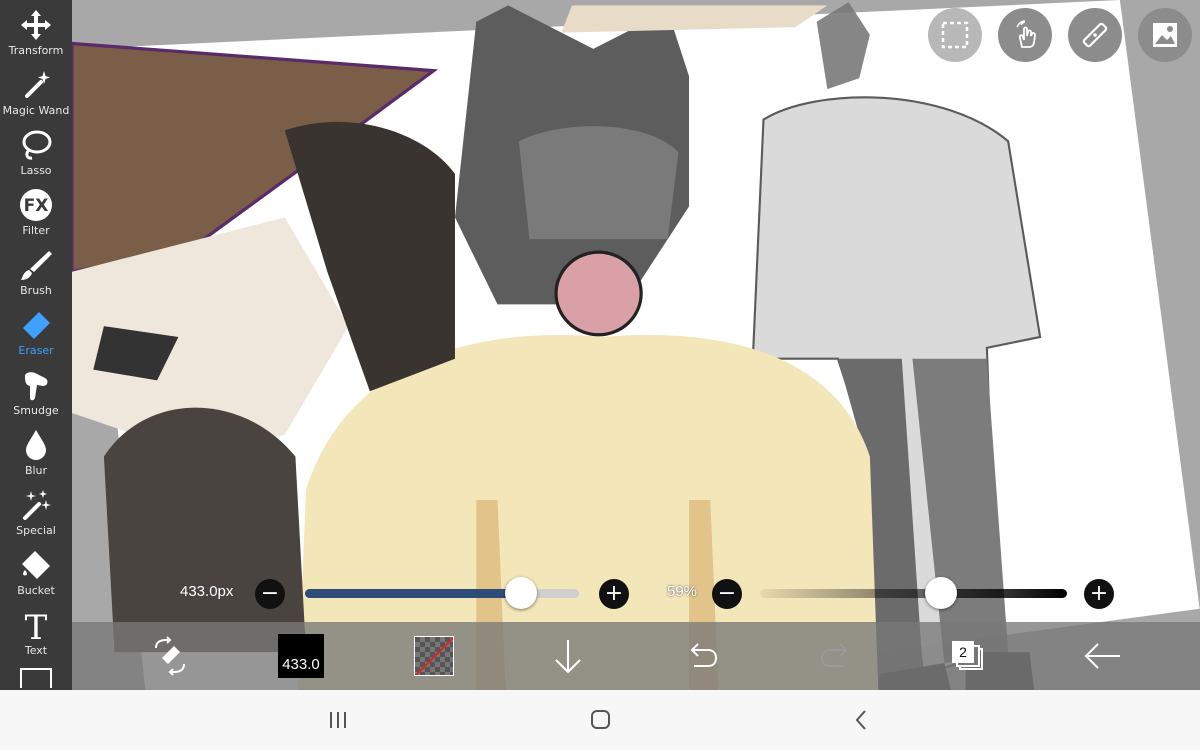  Describe the element at coordinates (36, 445) in the screenshot. I see `blur-drop-icon` at that location.